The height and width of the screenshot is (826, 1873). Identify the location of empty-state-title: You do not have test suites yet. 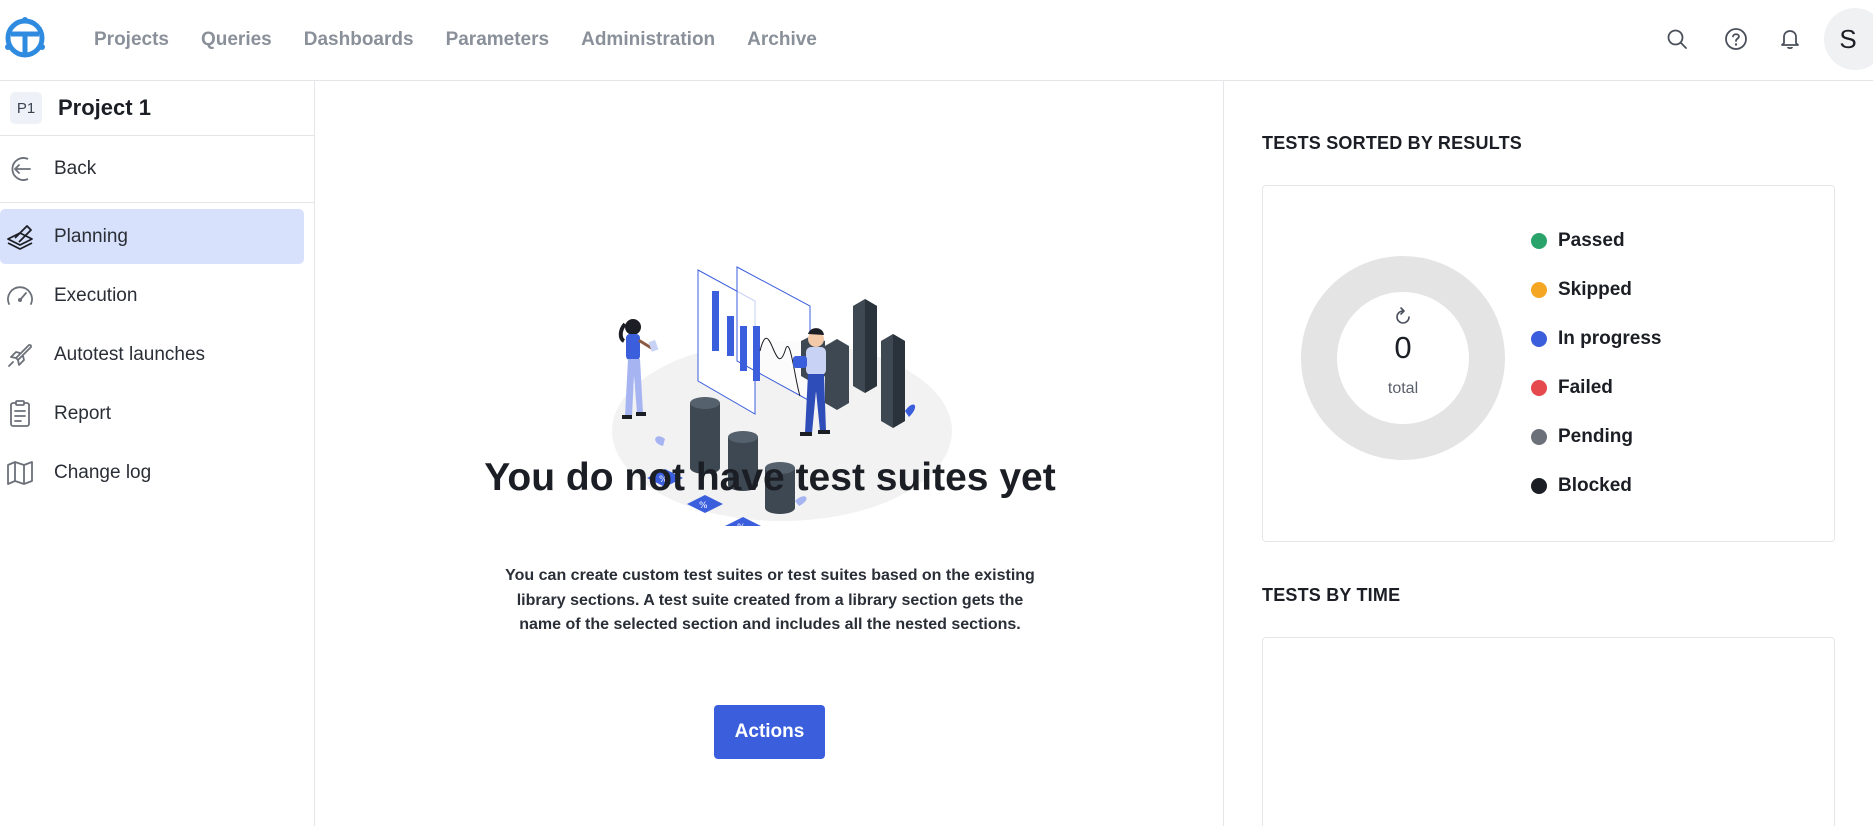
(770, 477).